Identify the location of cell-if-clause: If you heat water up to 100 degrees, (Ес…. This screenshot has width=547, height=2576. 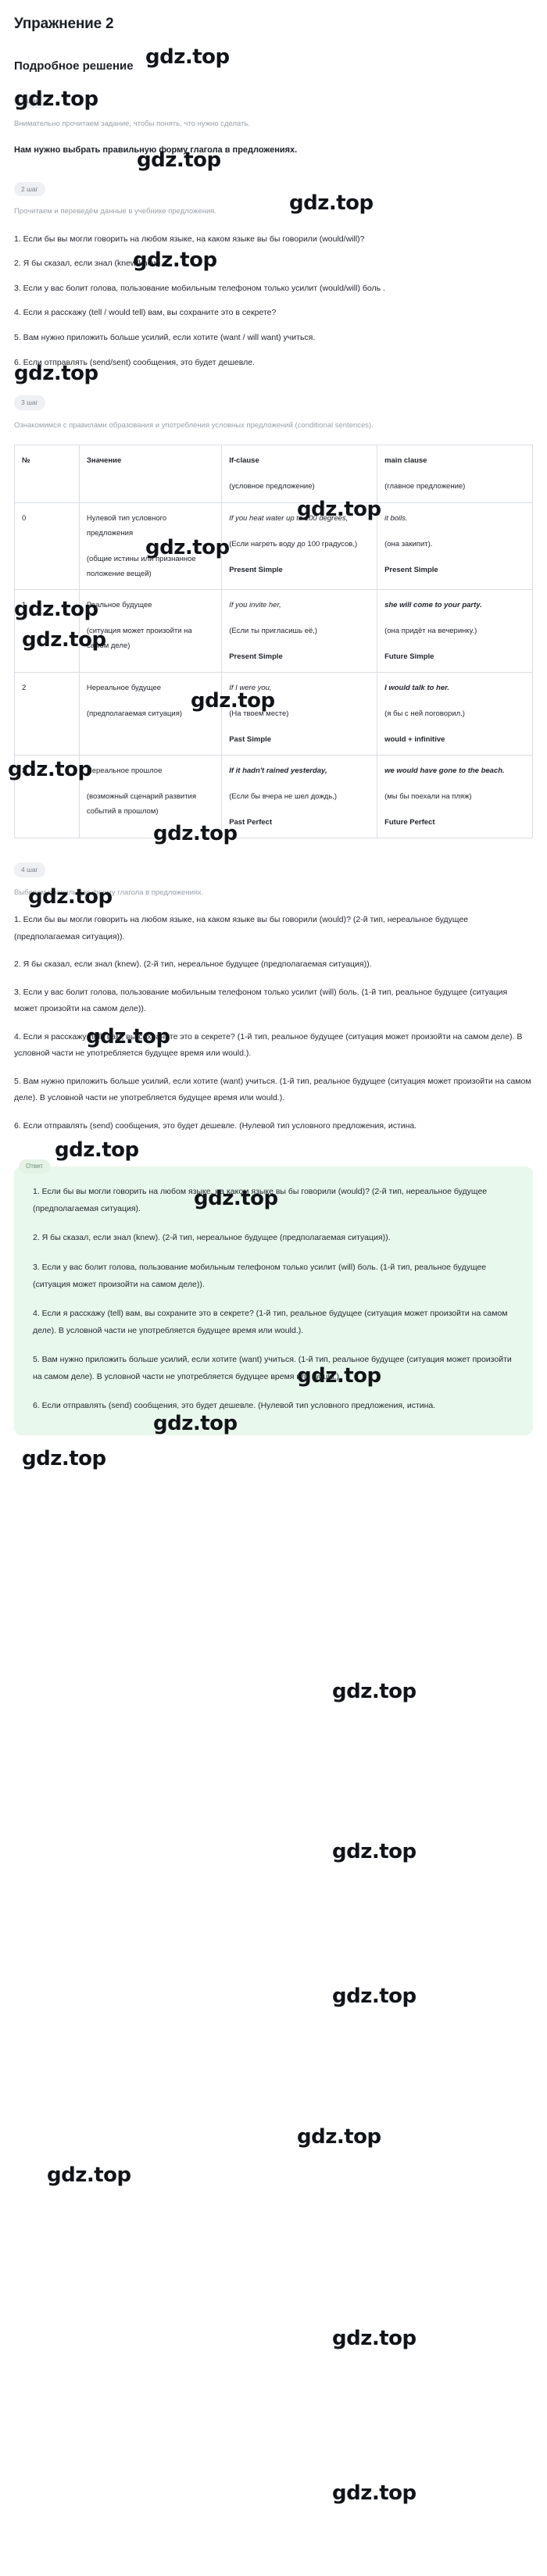
(300, 547).